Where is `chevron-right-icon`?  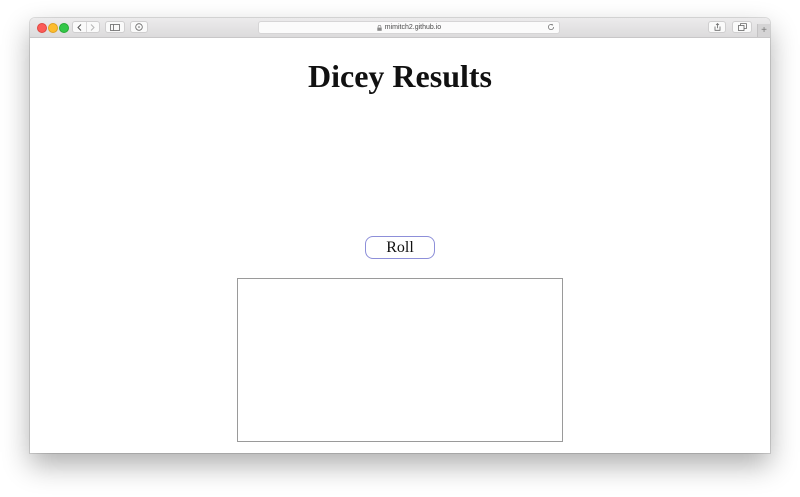
chevron-right-icon is located at coordinates (92, 27).